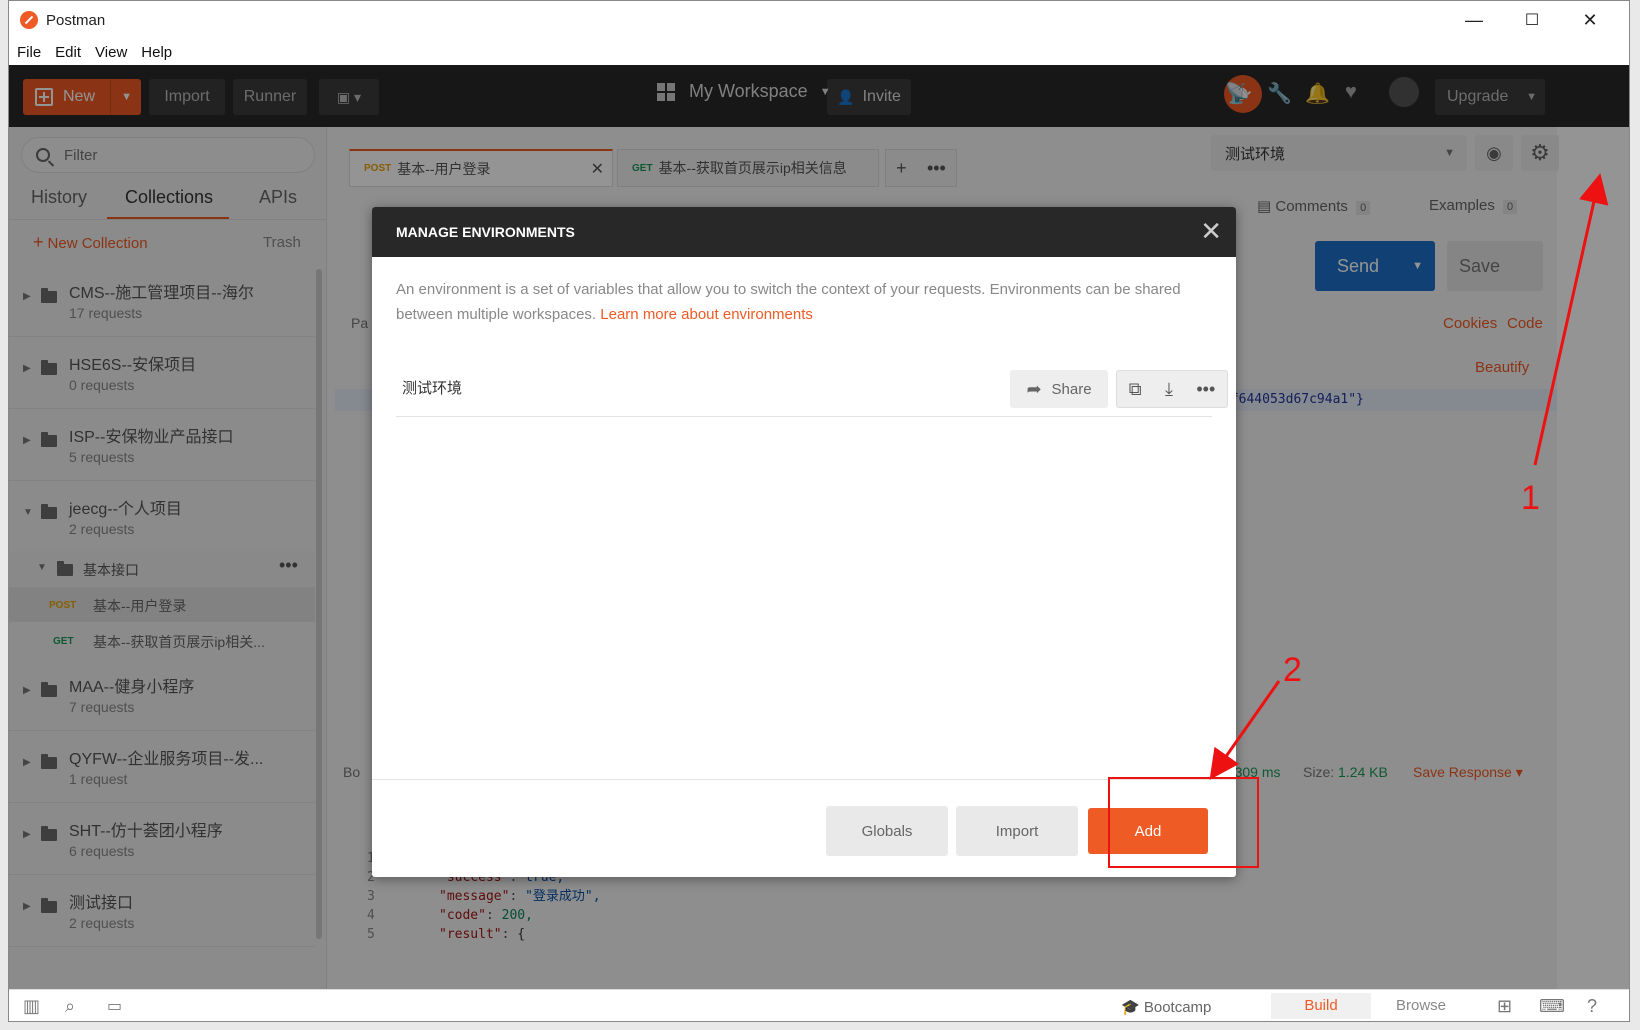 This screenshot has width=1640, height=1030. Describe the element at coordinates (1409, 476) in the screenshot. I see `annotation-arrows` at that location.